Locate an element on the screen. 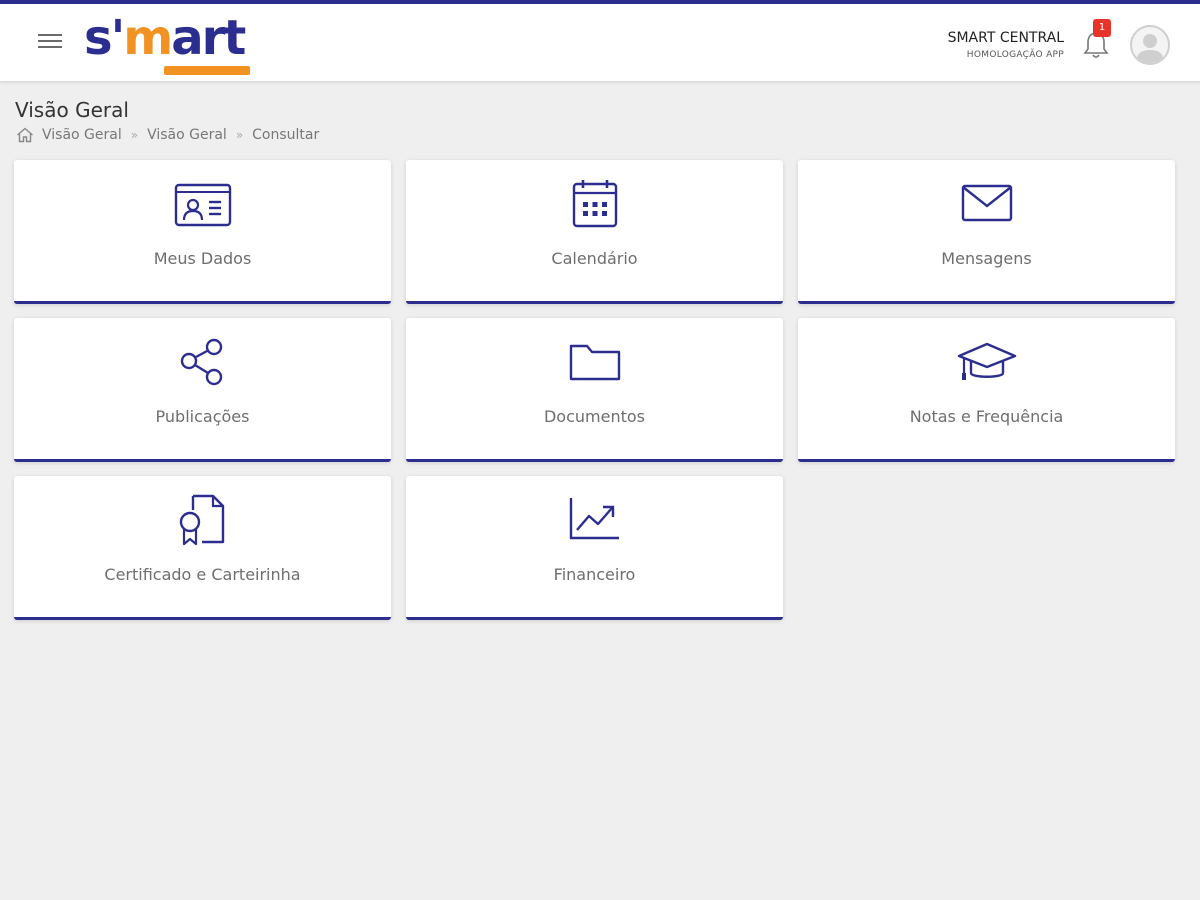 The height and width of the screenshot is (900, 1200). card-meus-dados: Meus Dados is located at coordinates (202, 232).